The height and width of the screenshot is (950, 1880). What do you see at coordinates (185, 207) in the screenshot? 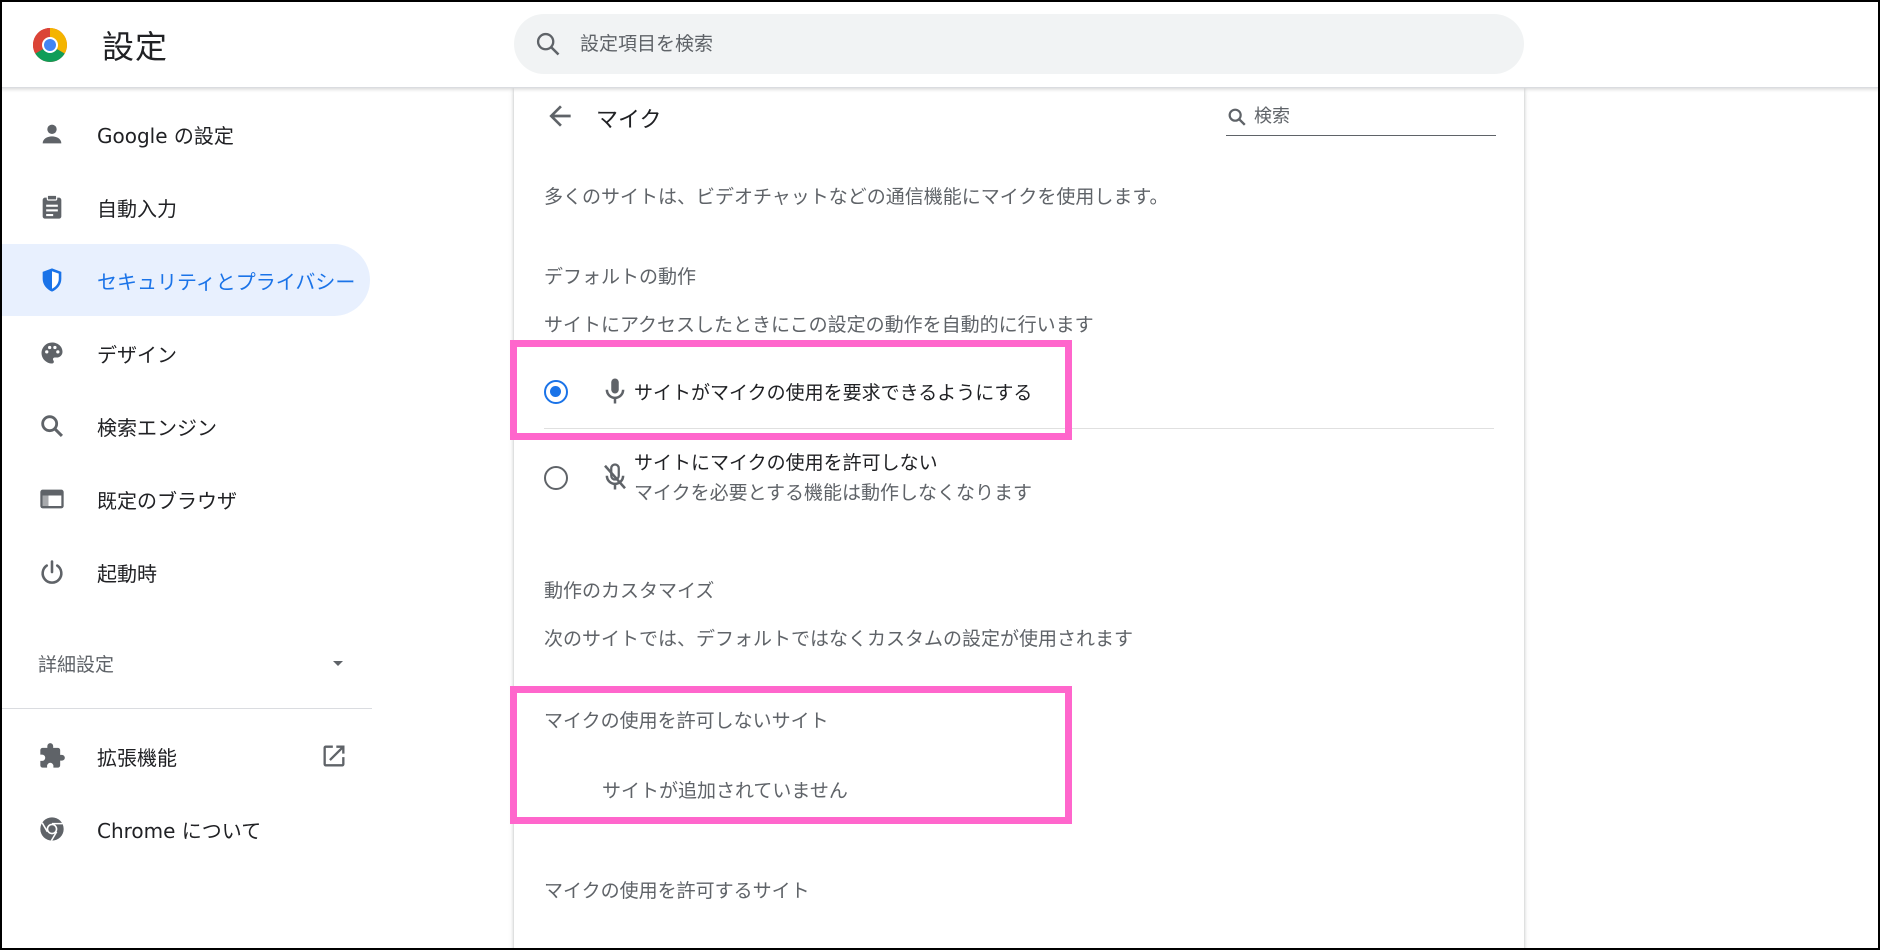
I see `sidebar-item-autofill: 自動入力` at bounding box center [185, 207].